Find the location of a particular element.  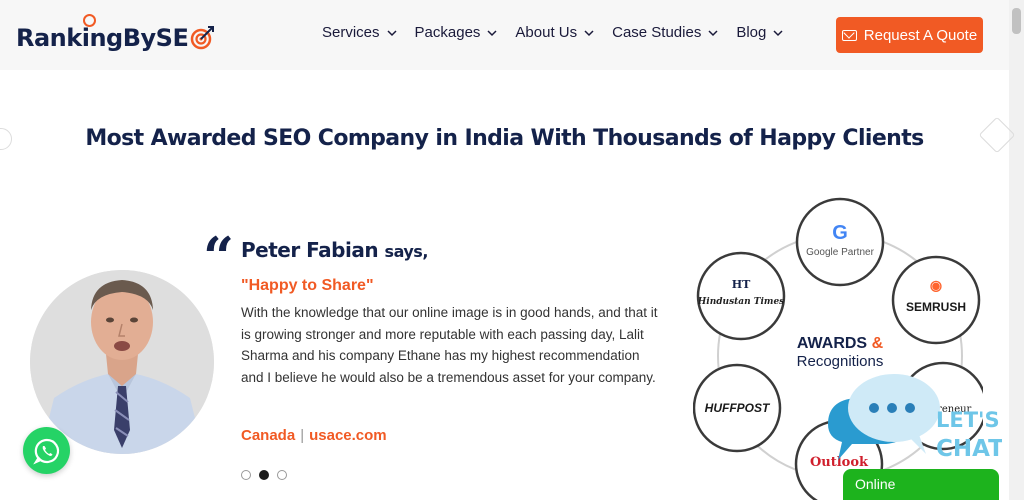

online-status-bar: Online is located at coordinates (921, 484).